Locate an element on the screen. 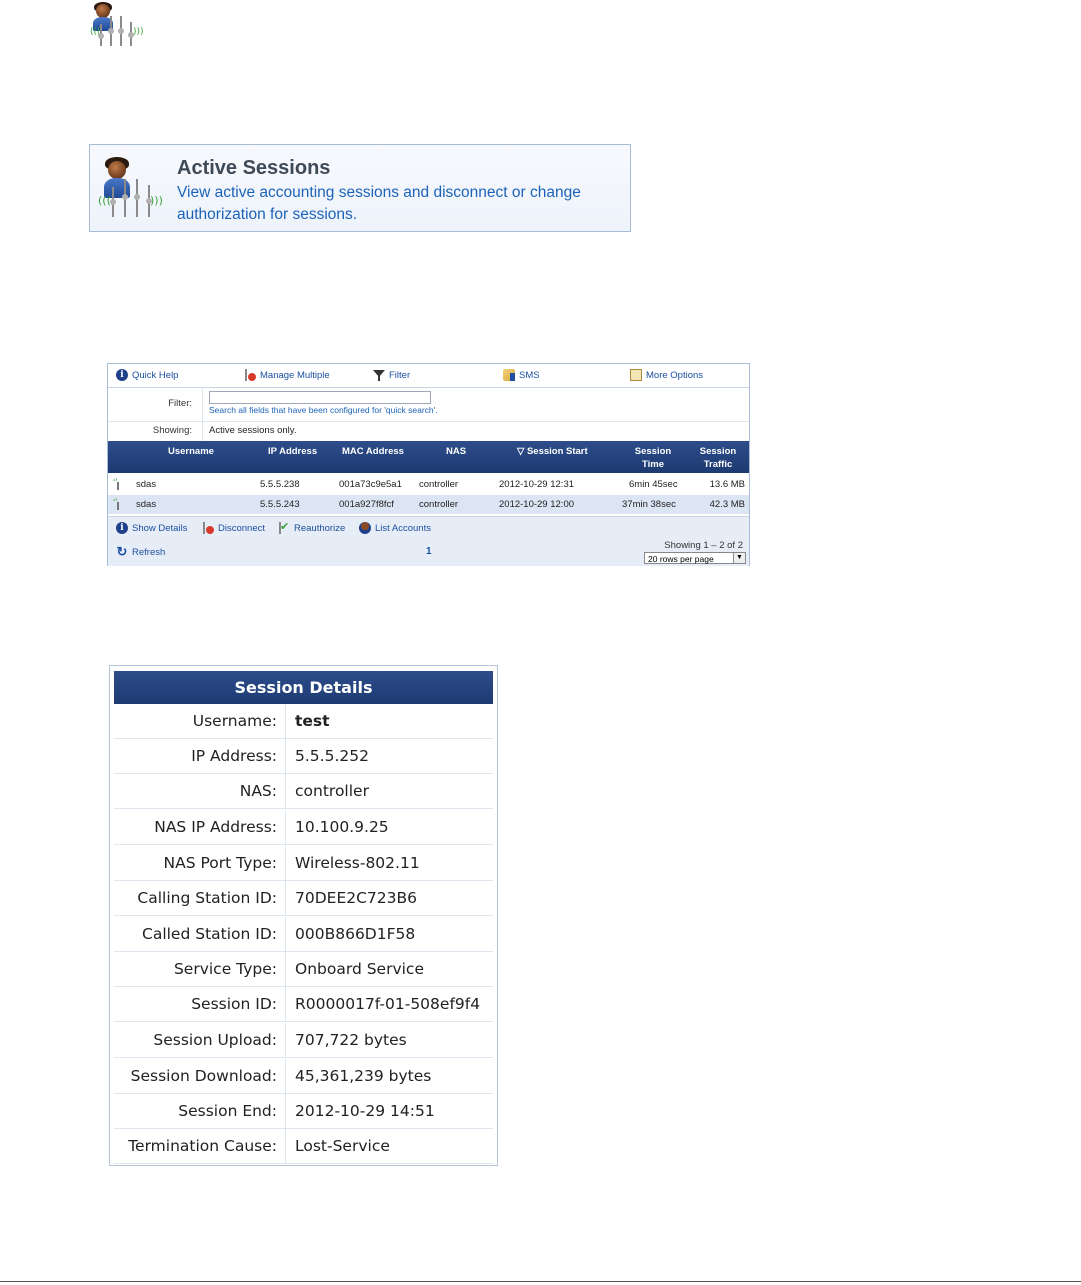 The height and width of the screenshot is (1285, 1081). column-session-time: Session Time is located at coordinates (653, 458).